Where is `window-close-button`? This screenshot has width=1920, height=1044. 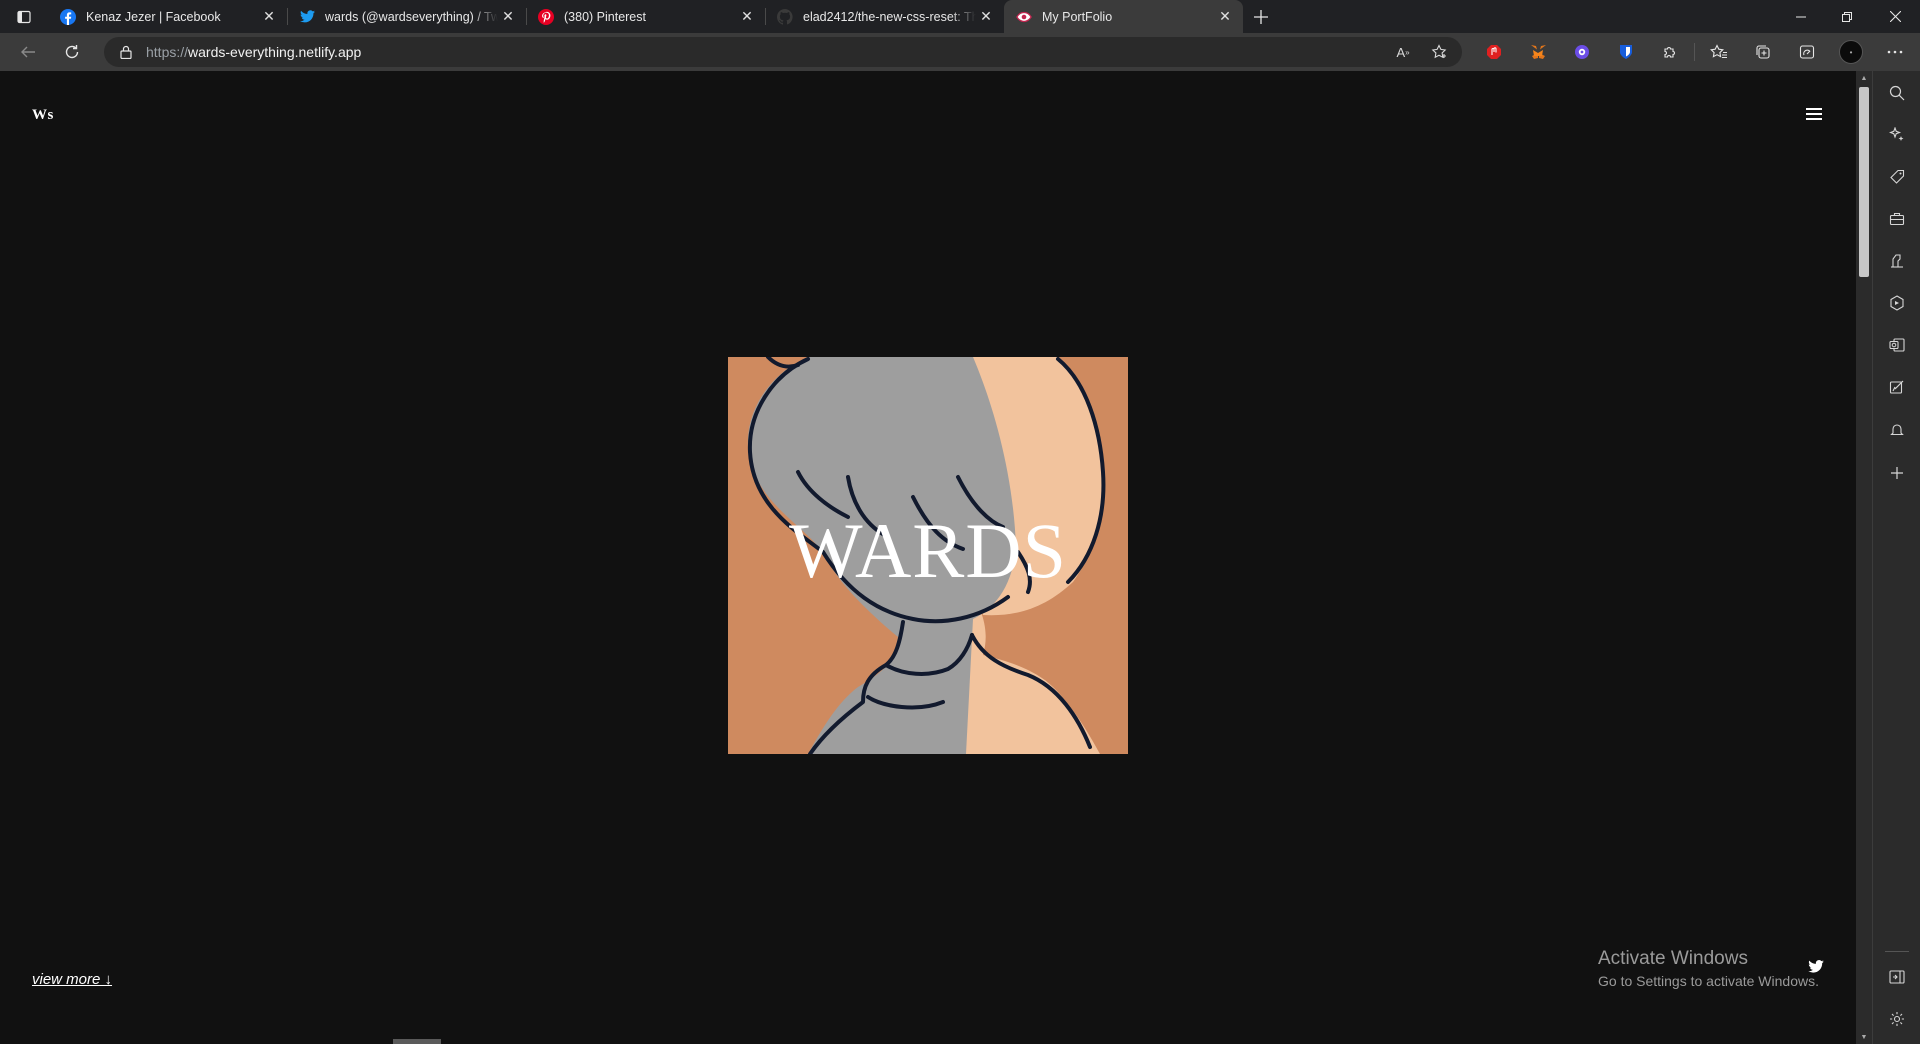
window-close-button is located at coordinates (1895, 16).